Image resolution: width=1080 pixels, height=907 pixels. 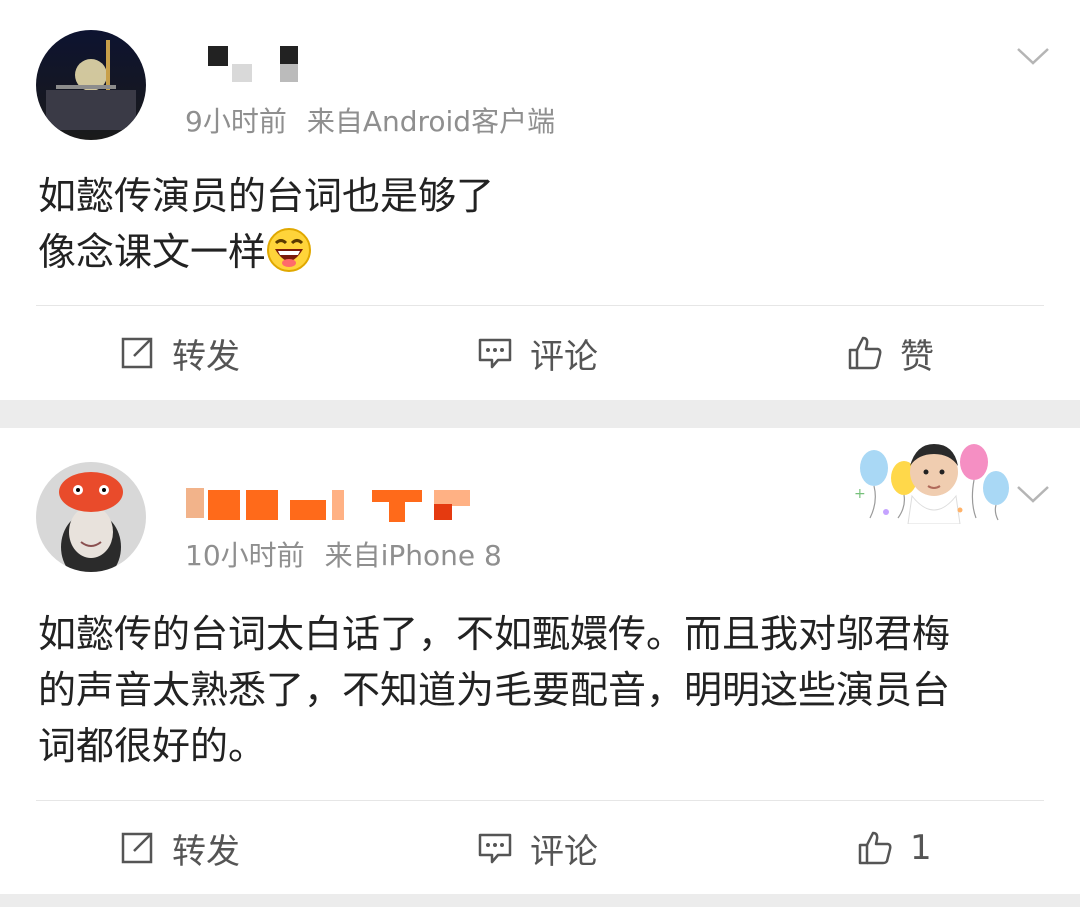 I want to click on post-source: 来自iPhone 8, so click(x=413, y=555).